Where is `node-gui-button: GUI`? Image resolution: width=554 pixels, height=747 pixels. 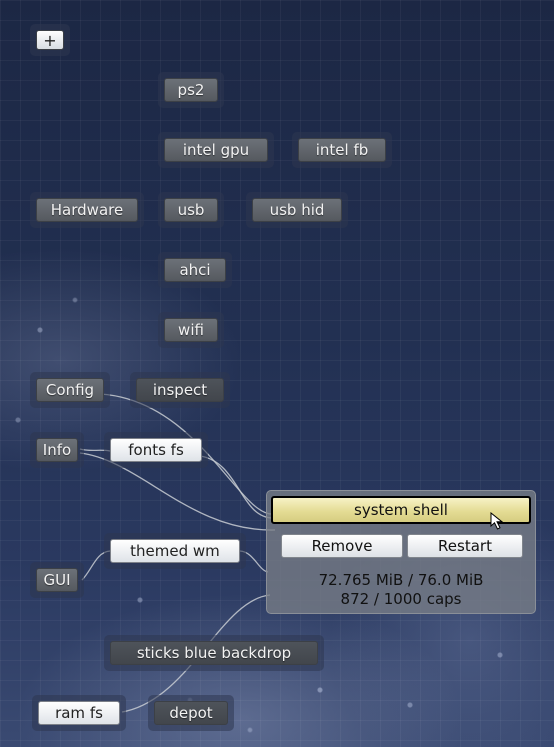
node-gui-button: GUI is located at coordinates (57, 580).